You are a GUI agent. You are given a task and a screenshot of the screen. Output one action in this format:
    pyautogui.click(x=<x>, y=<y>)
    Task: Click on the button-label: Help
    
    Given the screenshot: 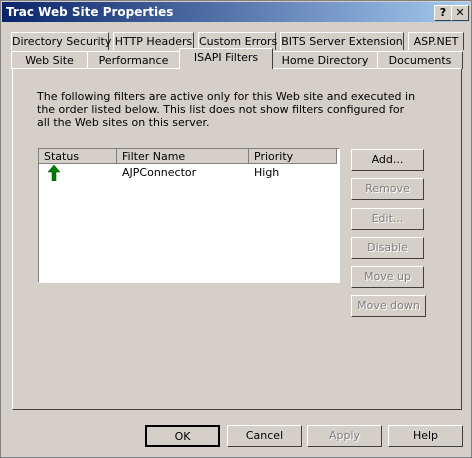 What is the action you would take?
    pyautogui.click(x=425, y=435)
    